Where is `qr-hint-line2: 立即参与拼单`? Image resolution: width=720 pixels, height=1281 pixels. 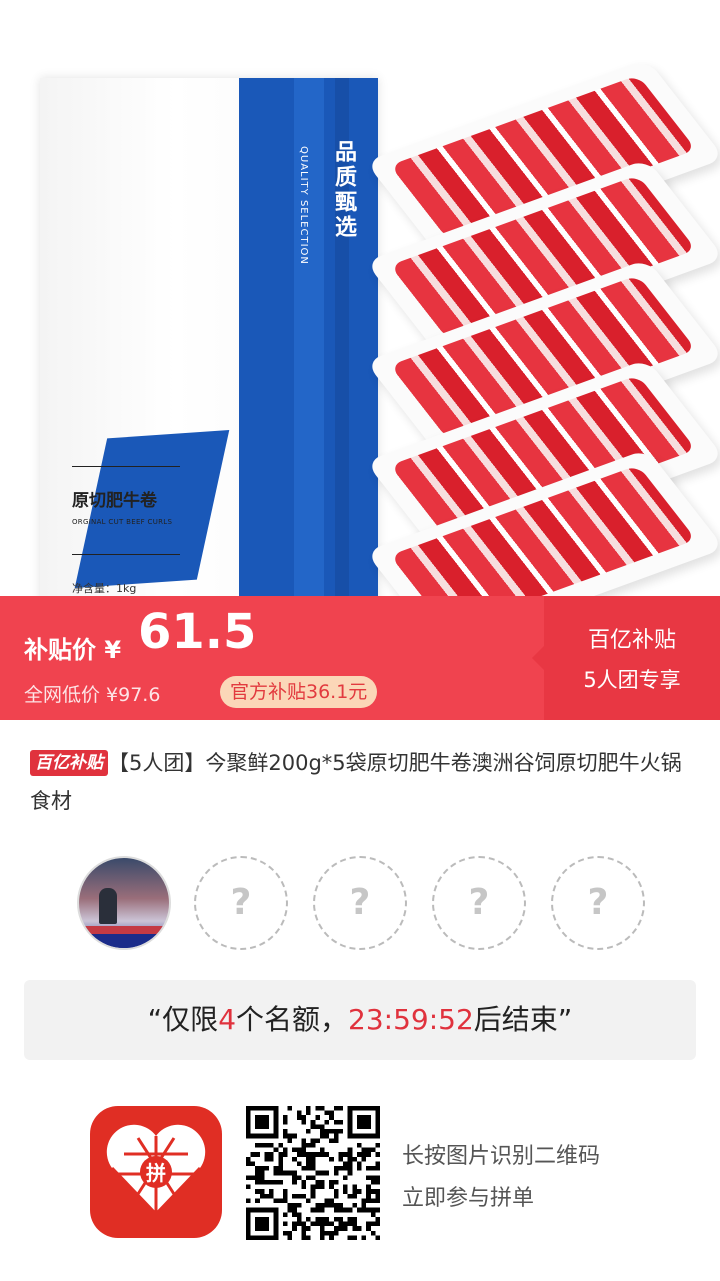
qr-hint-line2: 立即参与拼单 is located at coordinates (468, 1198).